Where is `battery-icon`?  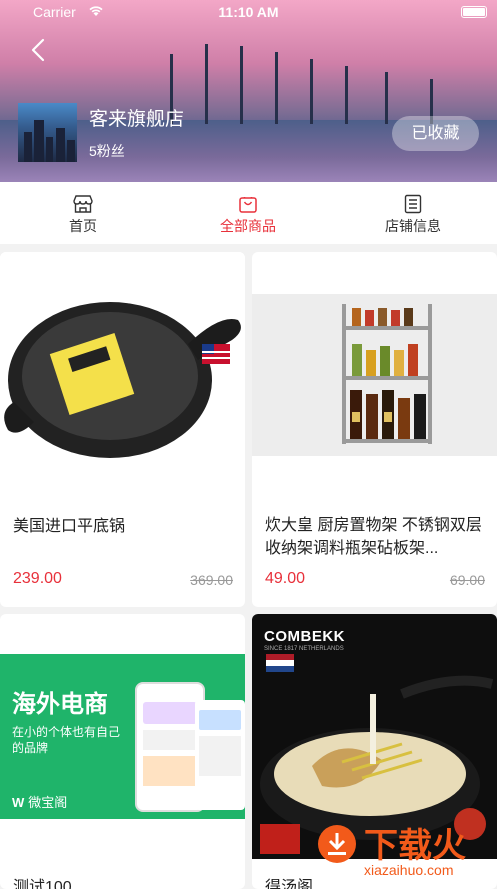
battery-icon is located at coordinates (474, 12).